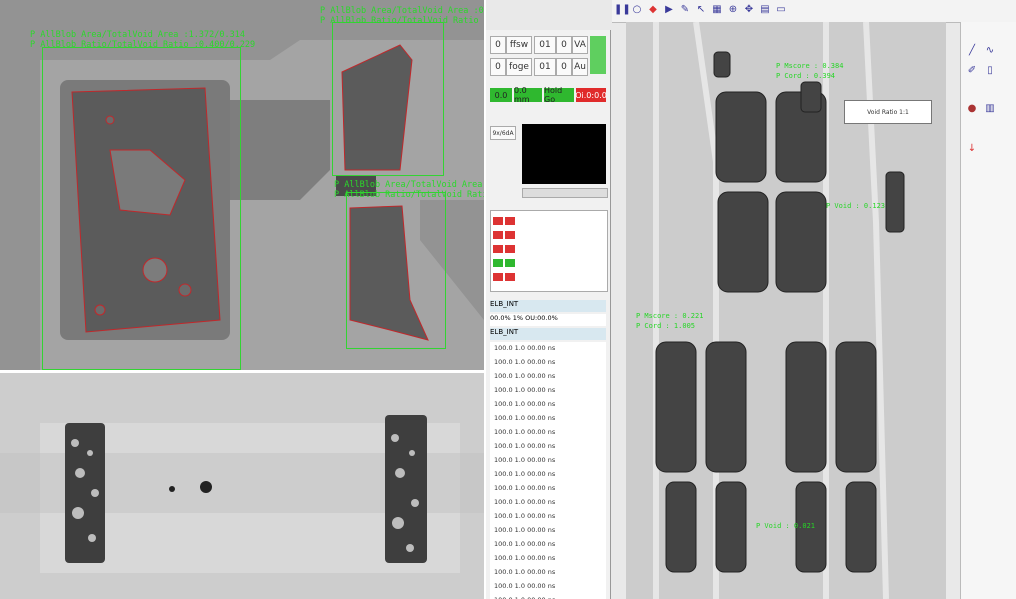  I want to click on list-header: 00.0% 1% OU:00.0%, so click(548, 320).